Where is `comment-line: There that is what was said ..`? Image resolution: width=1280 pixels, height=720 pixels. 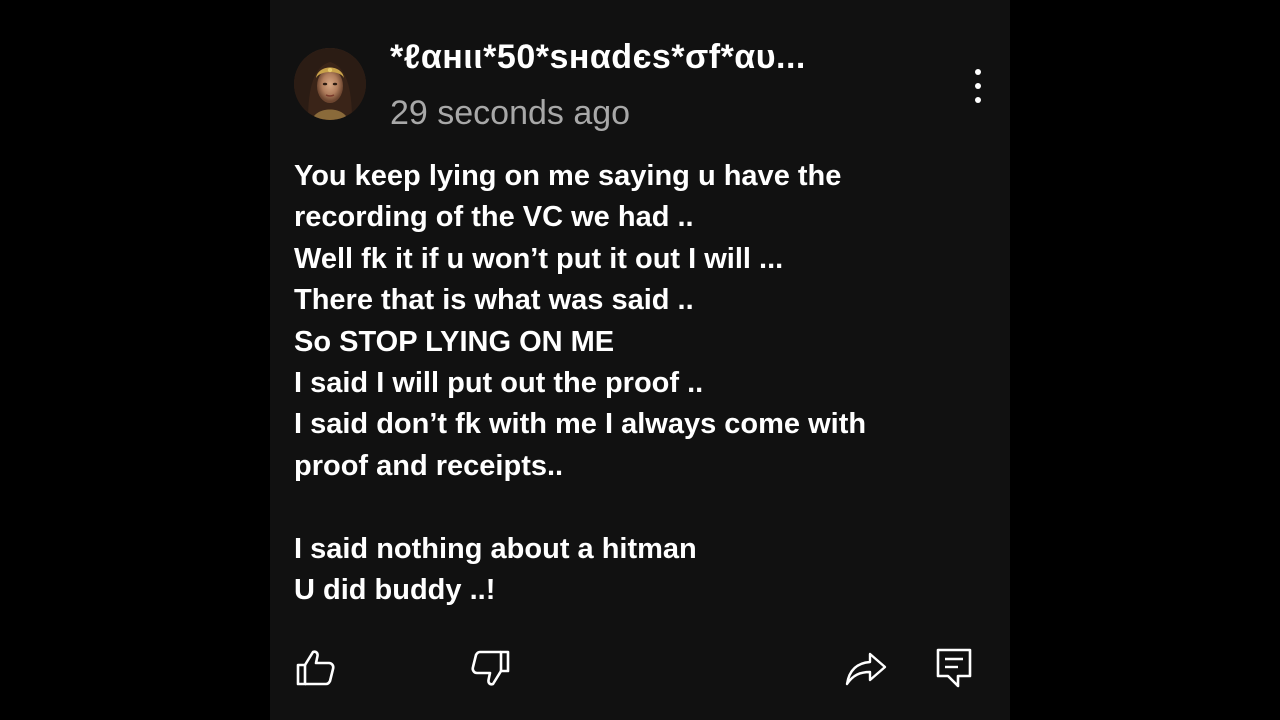 comment-line: There that is what was said .. is located at coordinates (494, 300).